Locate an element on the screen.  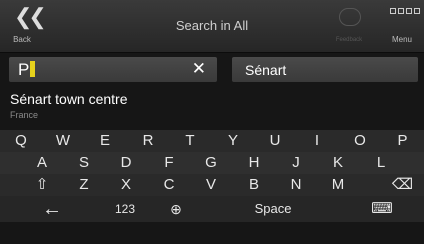
search-query-text: P is located at coordinates (24, 69).